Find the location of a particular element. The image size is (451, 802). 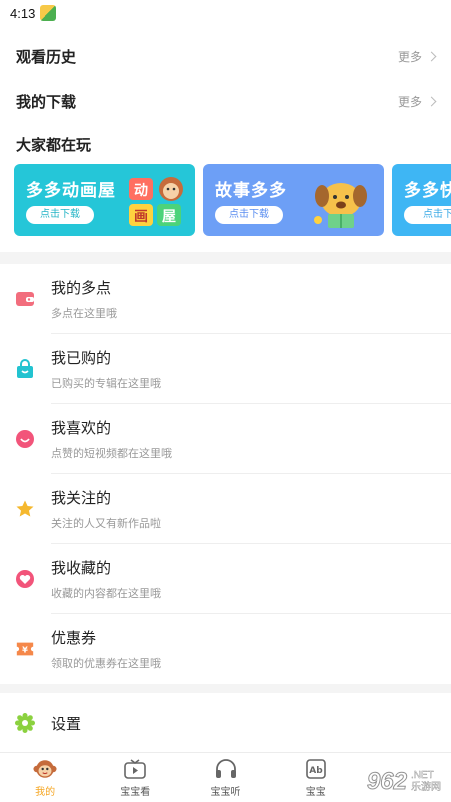

dog-reading-icon is located at coordinates (341, 202).